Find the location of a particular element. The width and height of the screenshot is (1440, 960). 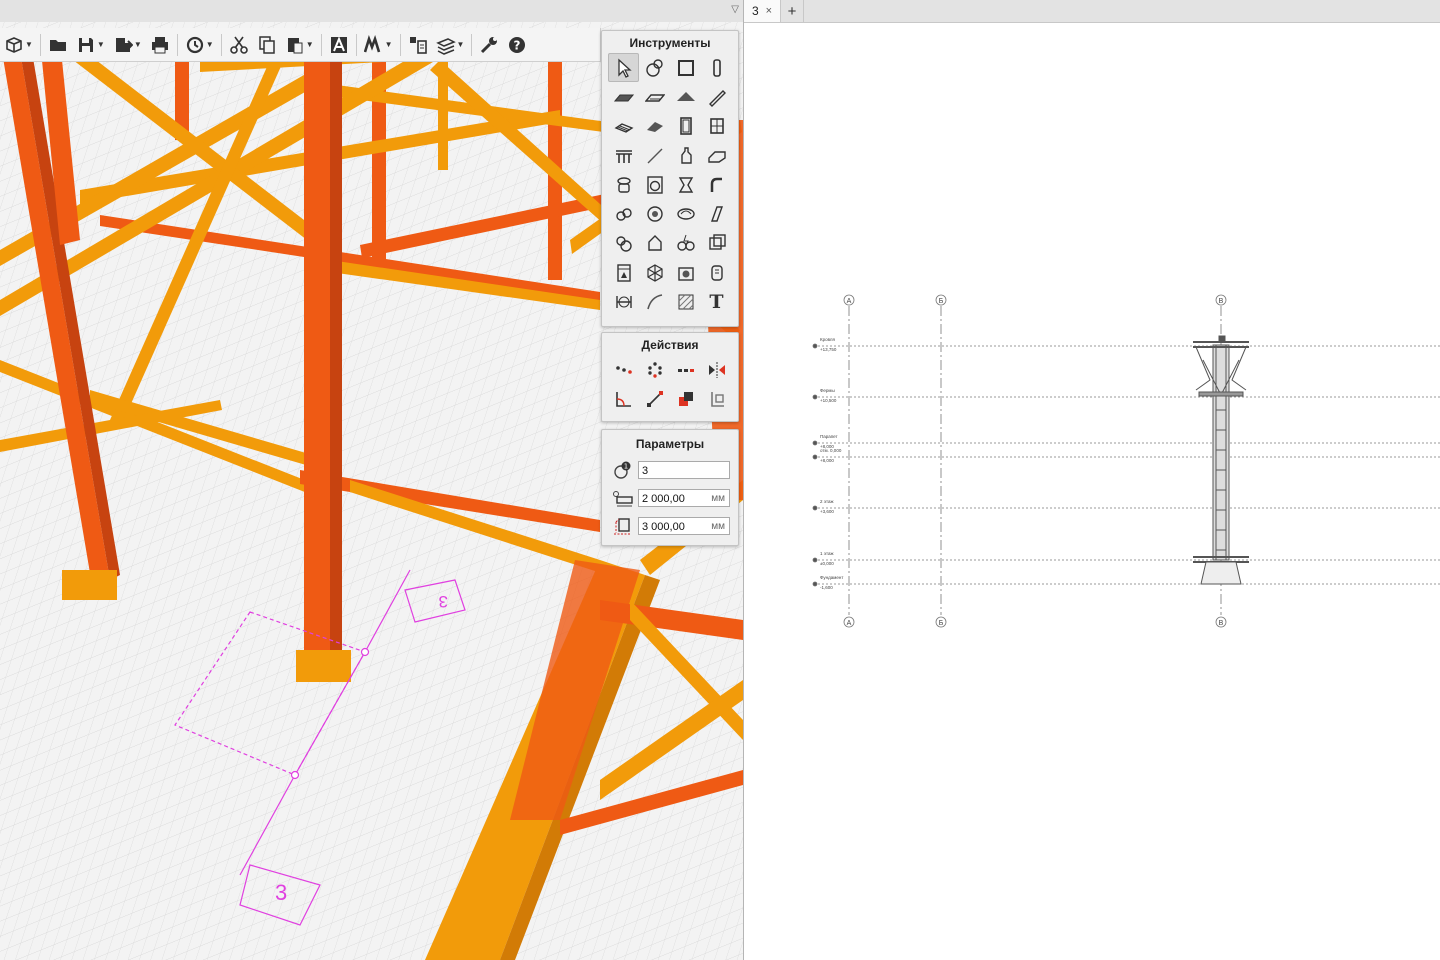

layout-icon is located at coordinates (418, 45).